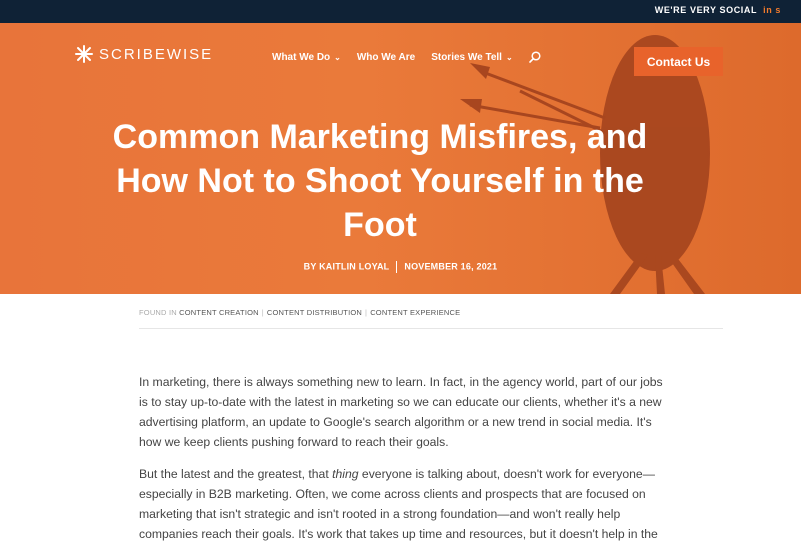  What do you see at coordinates (678, 61) in the screenshot?
I see `contact-us-button: Contact Us` at bounding box center [678, 61].